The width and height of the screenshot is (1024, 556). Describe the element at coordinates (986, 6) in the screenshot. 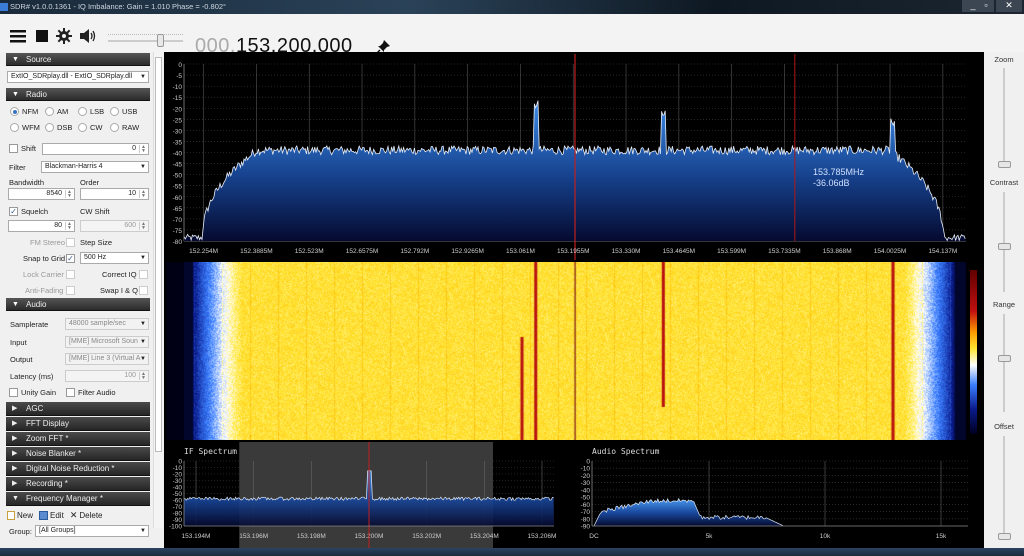

I see `maximize-button: ▫` at that location.